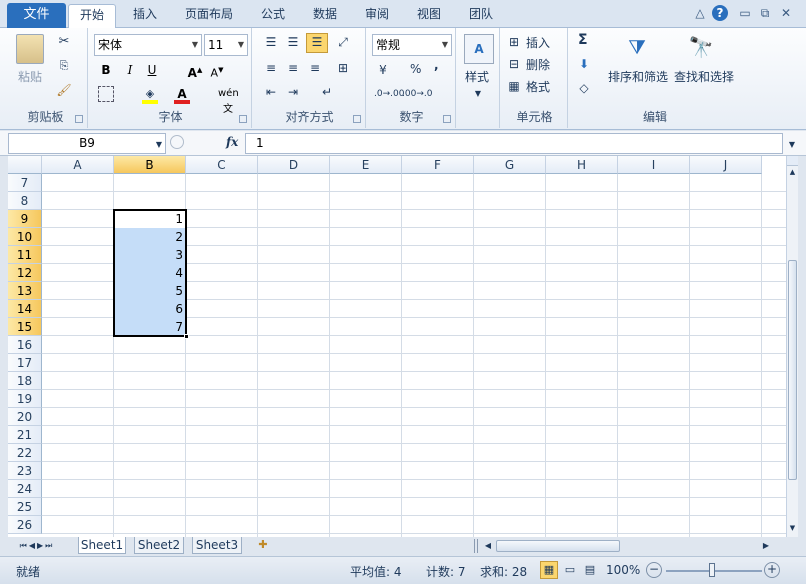 The width and height of the screenshot is (806, 584). What do you see at coordinates (182, 95) in the screenshot?
I see `font-color-icon: A` at bounding box center [182, 95].